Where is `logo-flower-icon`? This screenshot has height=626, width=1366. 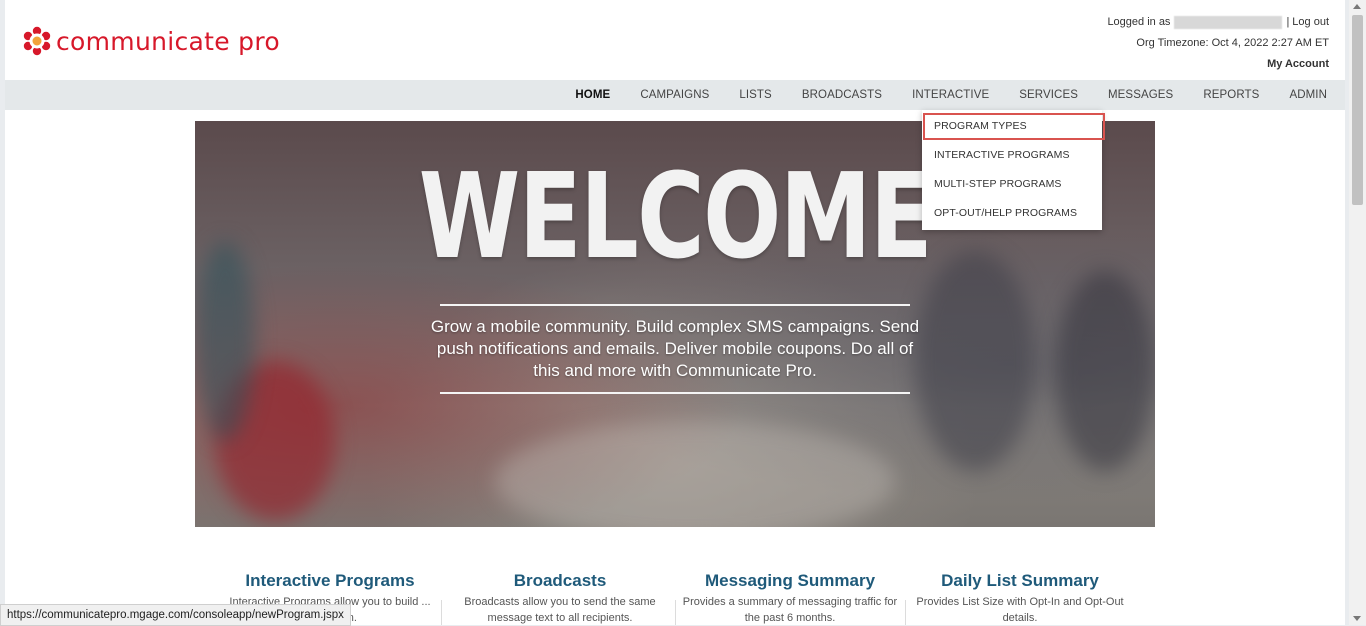 logo-flower-icon is located at coordinates (37, 41).